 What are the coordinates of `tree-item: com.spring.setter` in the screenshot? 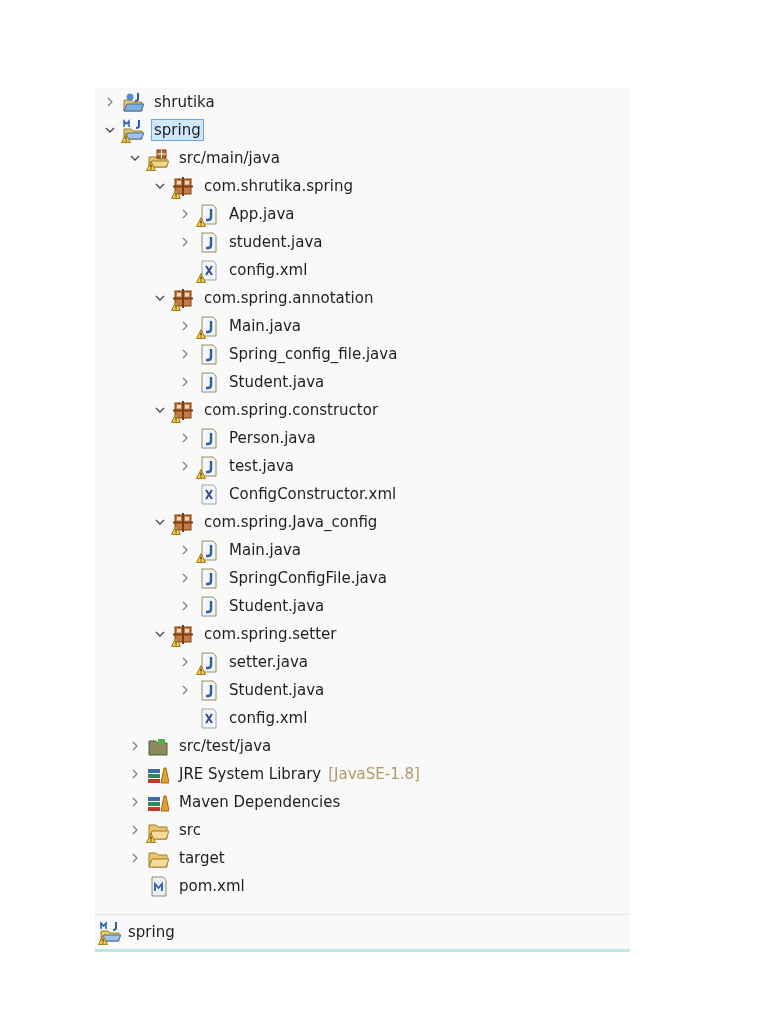 It's located at (270, 634).